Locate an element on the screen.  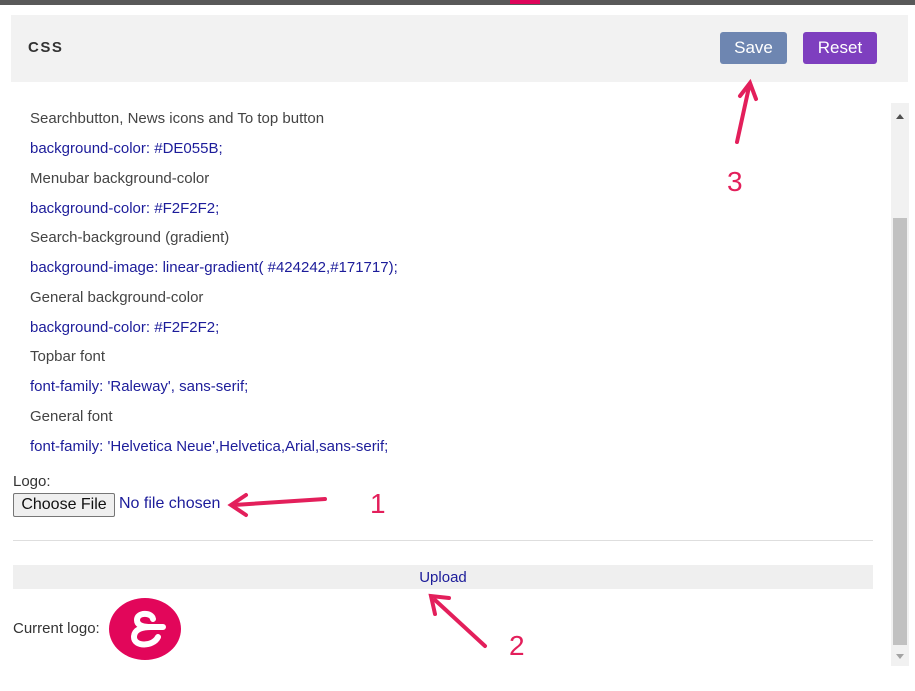
annotation-1: 1 is located at coordinates (378, 503).